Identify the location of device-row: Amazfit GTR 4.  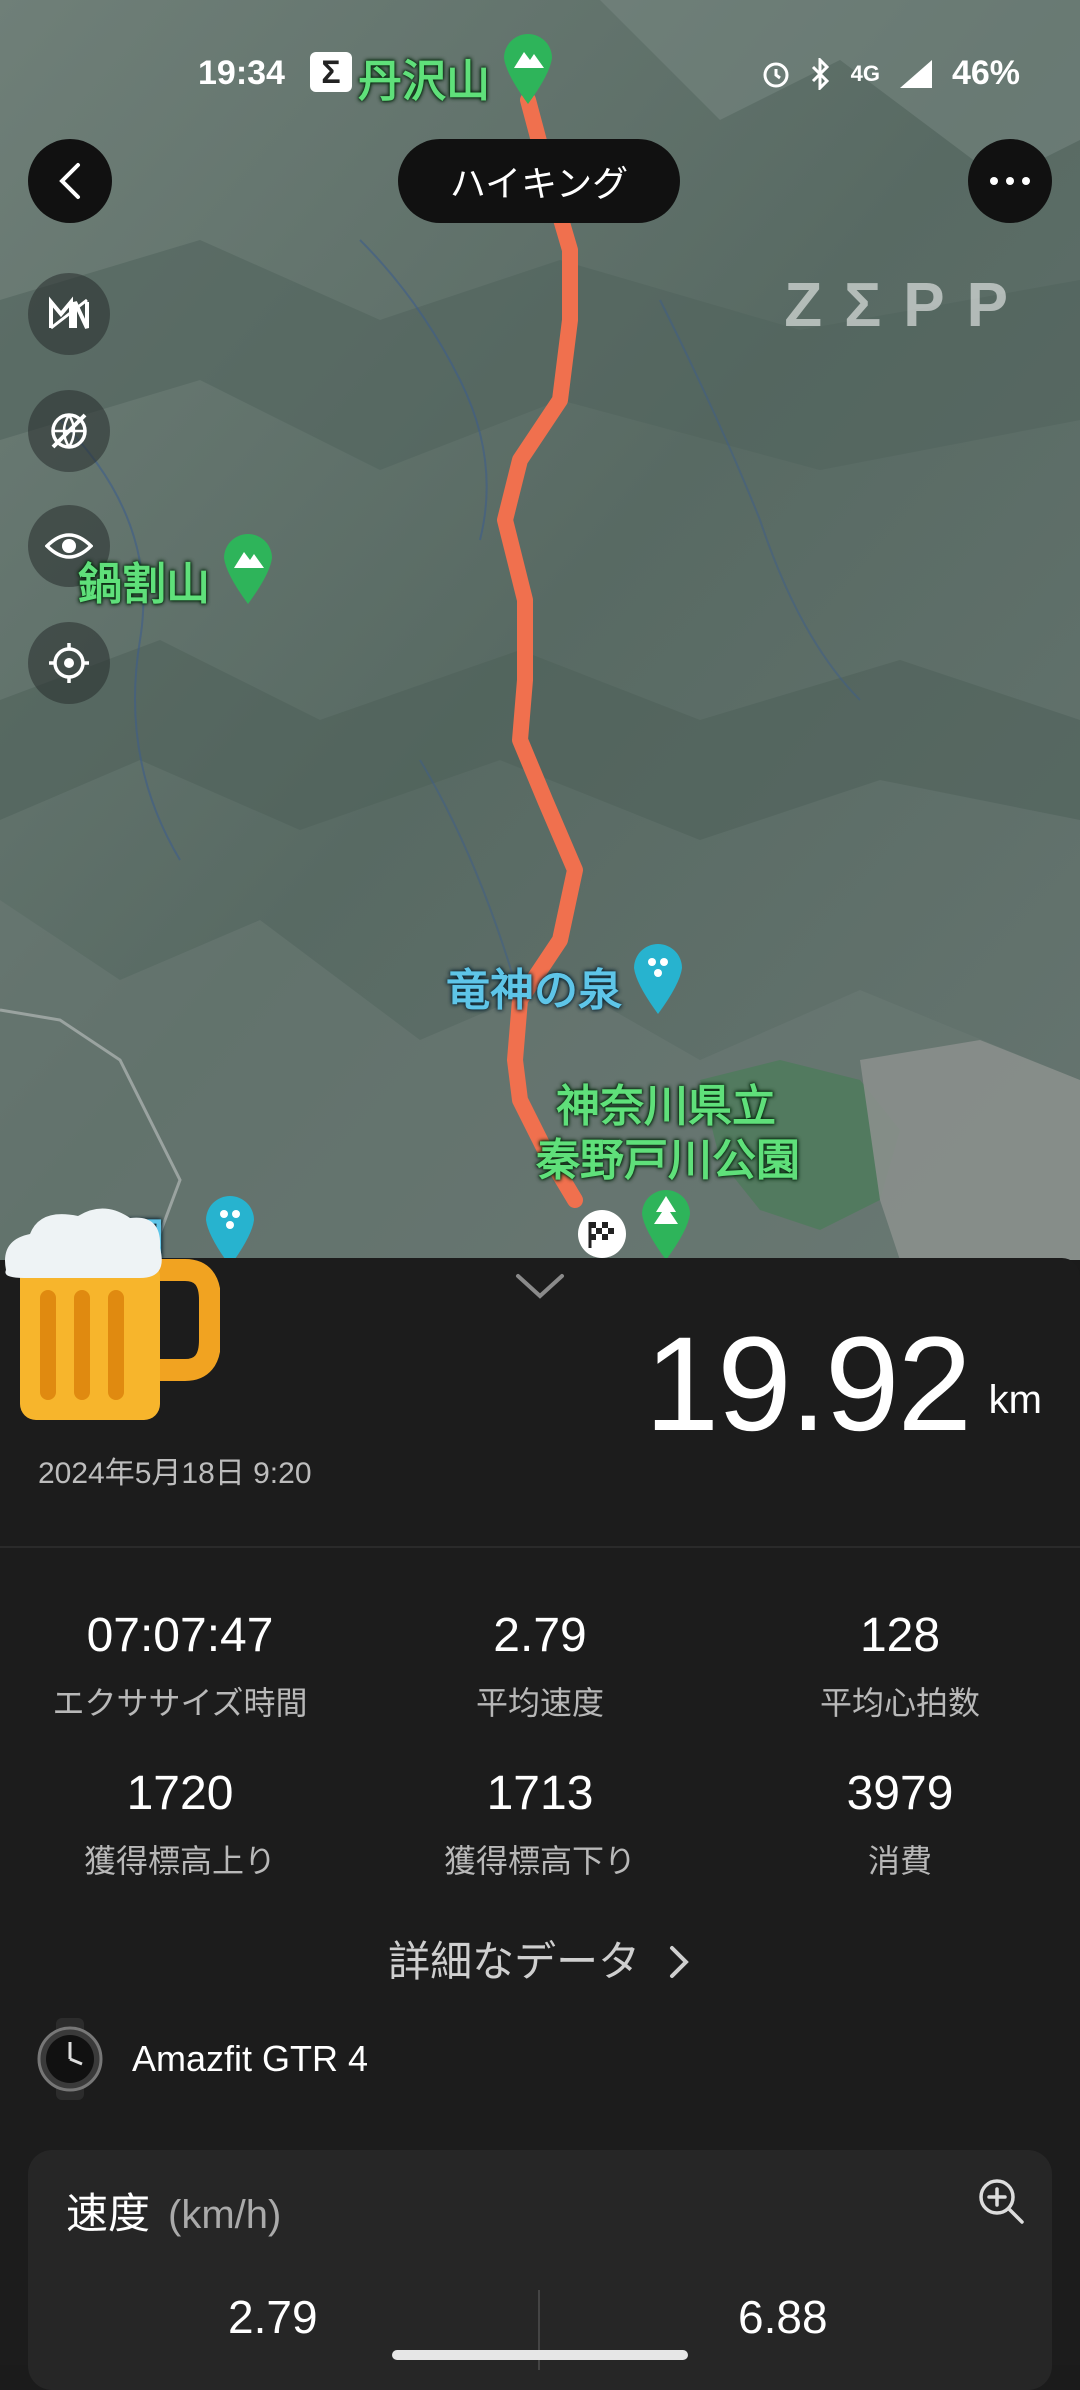
(202, 2059).